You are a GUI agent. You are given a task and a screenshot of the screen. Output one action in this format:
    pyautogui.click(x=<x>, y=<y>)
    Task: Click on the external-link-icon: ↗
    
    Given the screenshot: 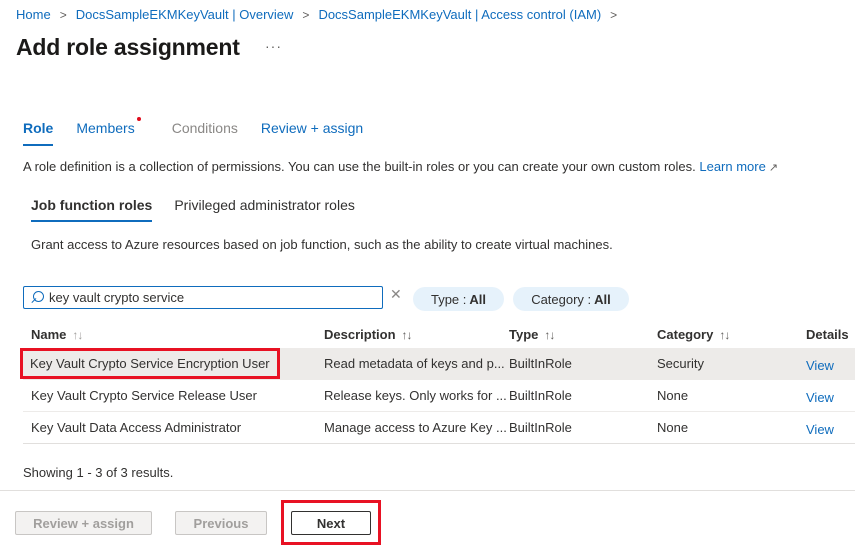 What is the action you would take?
    pyautogui.click(x=773, y=168)
    